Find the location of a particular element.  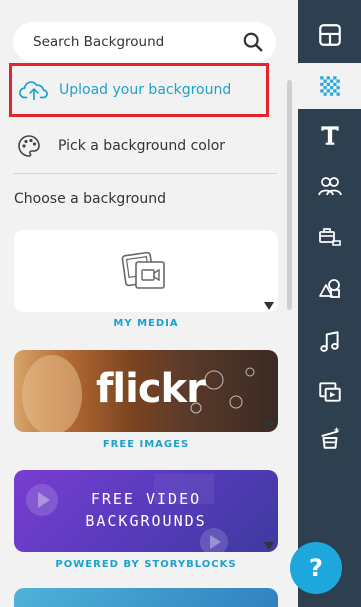

free-images-card: flickr is located at coordinates (146, 391).